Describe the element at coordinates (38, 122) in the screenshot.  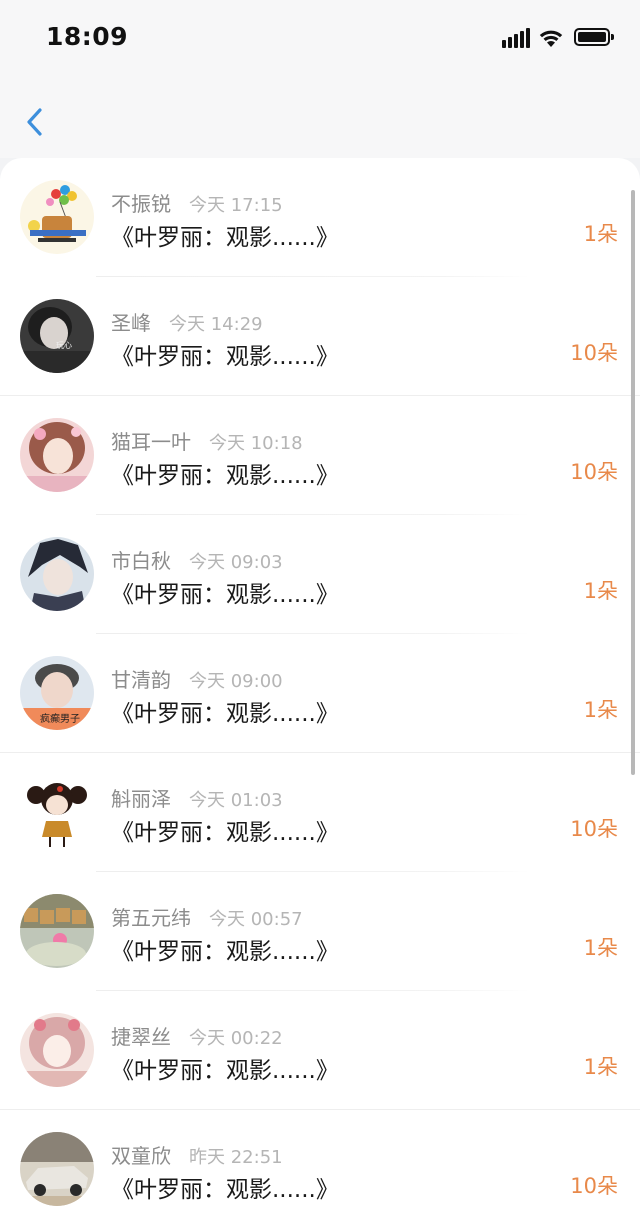
I see `back-button` at that location.